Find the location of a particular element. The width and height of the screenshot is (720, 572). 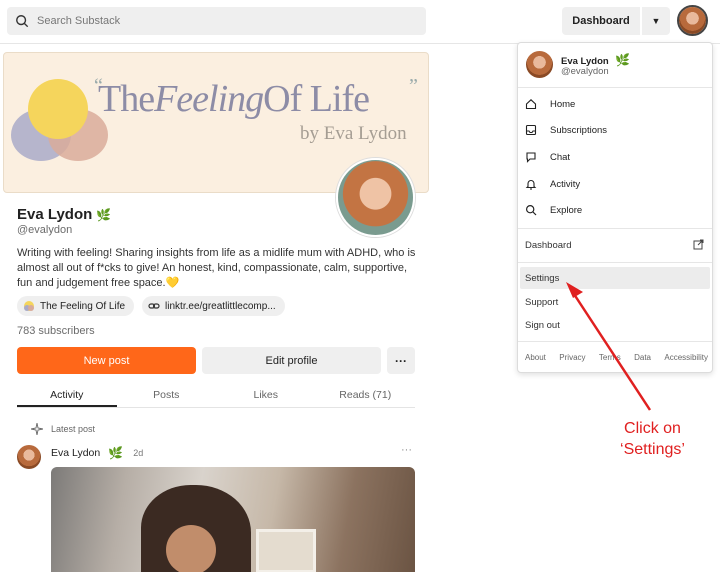

new-post-button: New post is located at coordinates (106, 360).